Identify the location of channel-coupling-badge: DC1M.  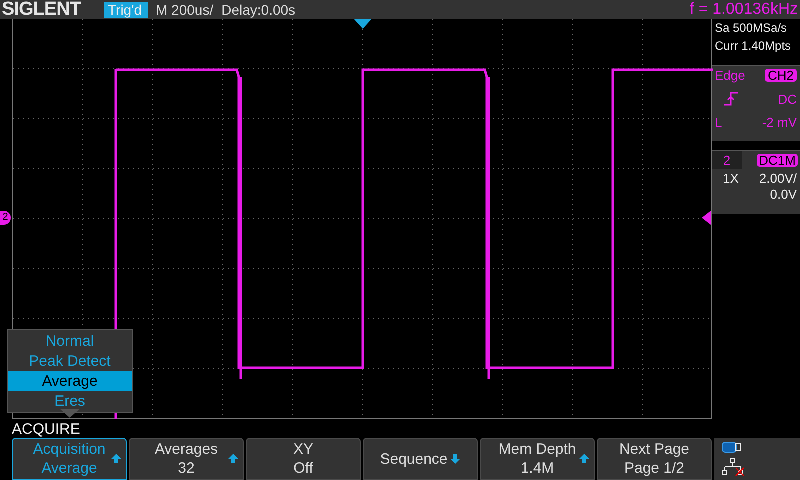
(777, 160).